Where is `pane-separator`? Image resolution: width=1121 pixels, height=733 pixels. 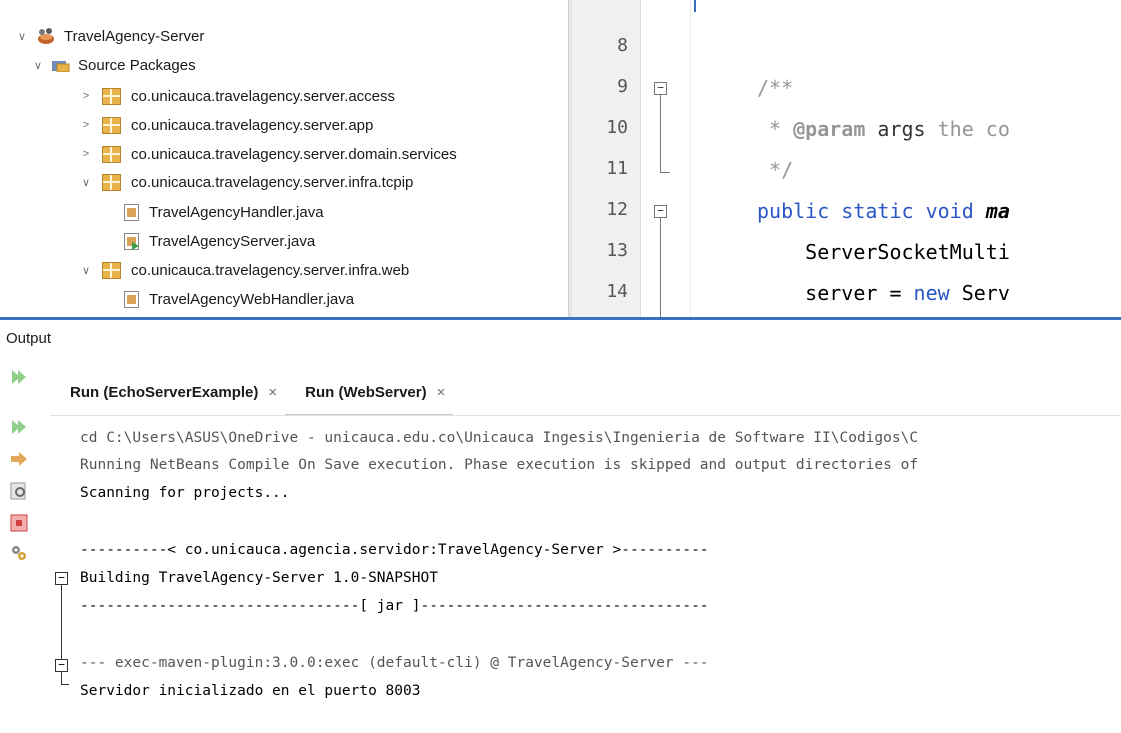 pane-separator is located at coordinates (560, 318).